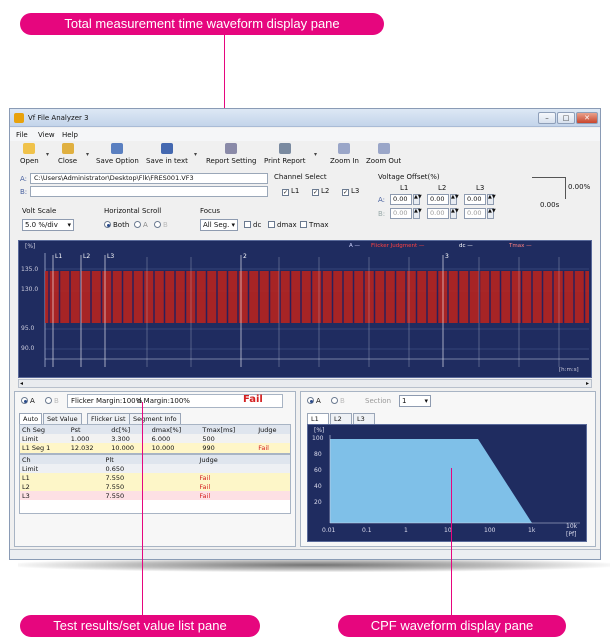  Describe the element at coordinates (252, 225) in the screenshot. I see `focus-dc-checkbox: dc` at that location.